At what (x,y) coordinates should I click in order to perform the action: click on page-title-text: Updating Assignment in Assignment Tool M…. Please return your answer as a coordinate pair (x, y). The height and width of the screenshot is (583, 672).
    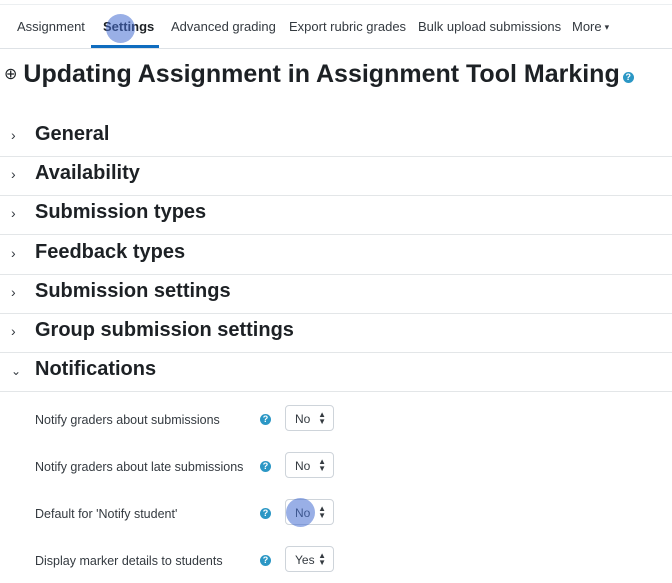
    Looking at the image, I should click on (321, 74).